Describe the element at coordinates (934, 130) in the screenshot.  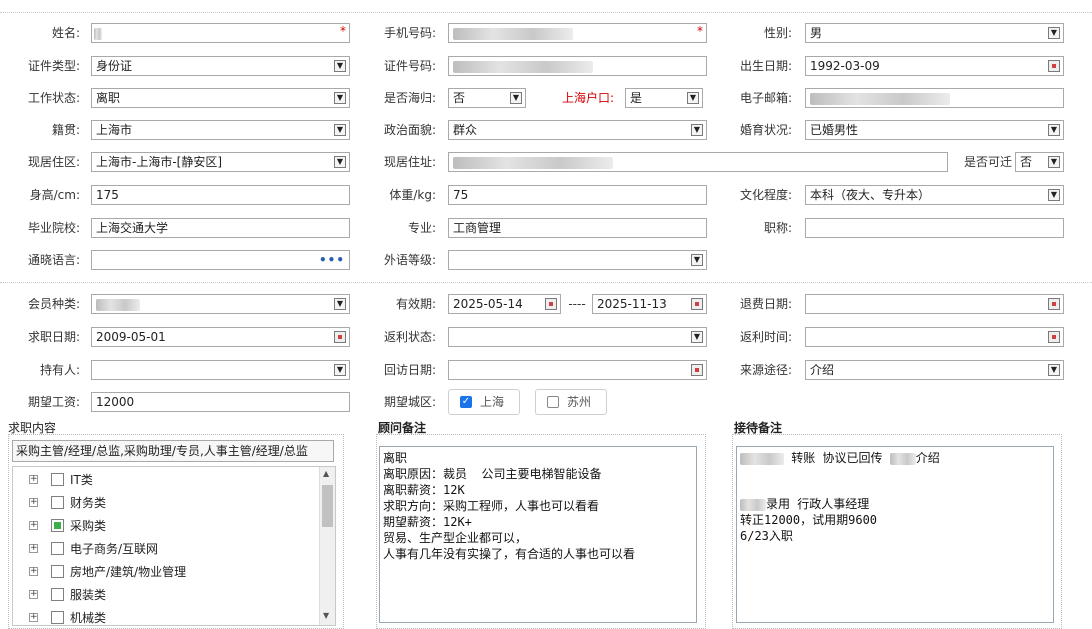
I see `marital-select: 已婚男性 ▼` at that location.